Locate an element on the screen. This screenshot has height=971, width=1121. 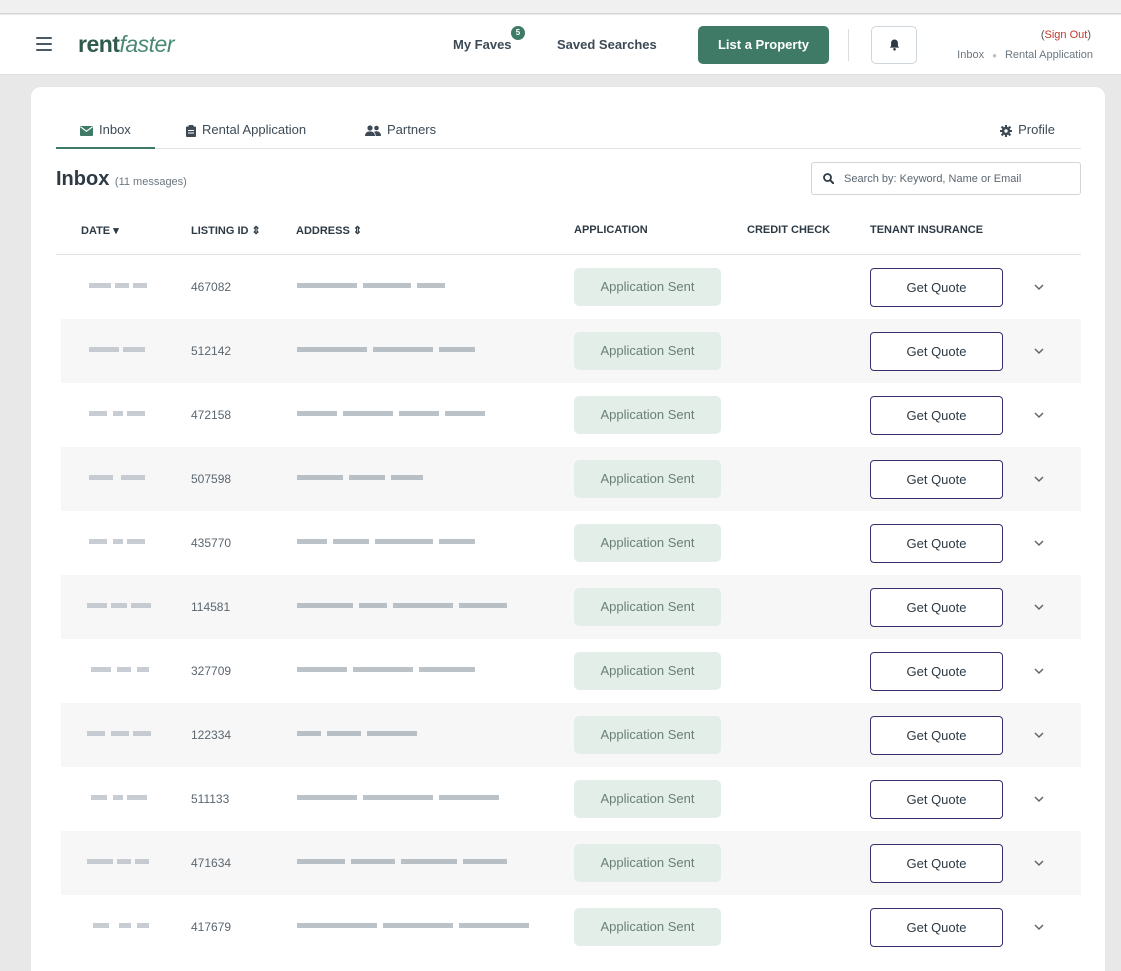
notifications-button is located at coordinates (894, 45).